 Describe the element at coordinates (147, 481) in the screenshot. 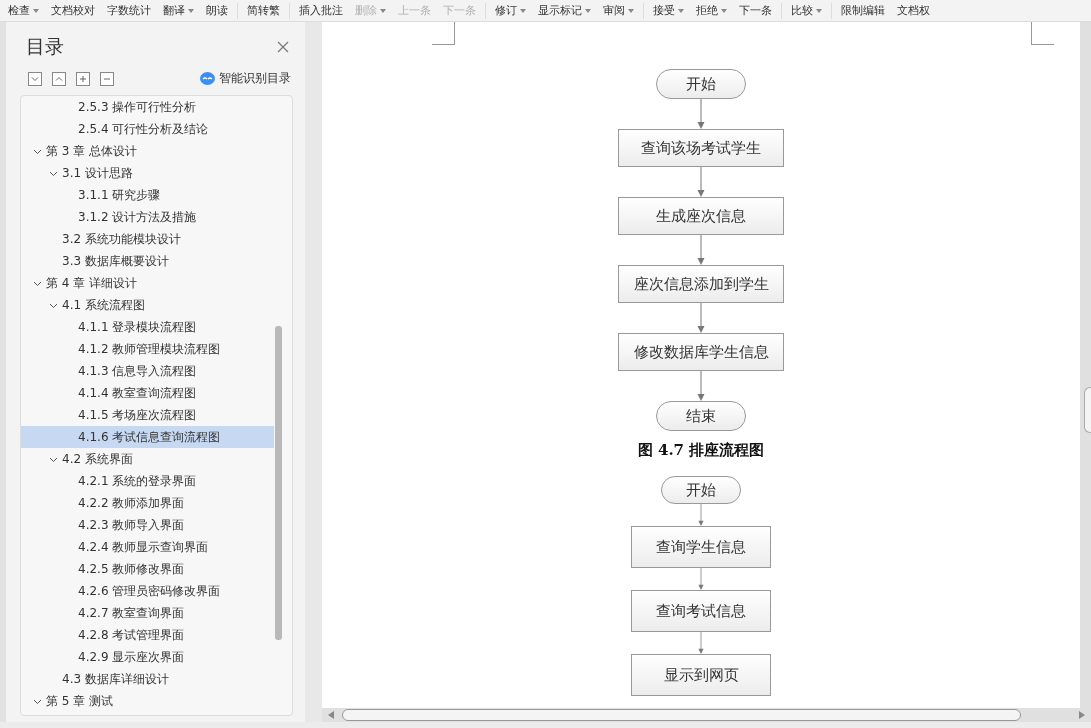

I see `outline-item: 4.2.1 系统的登录界面` at that location.